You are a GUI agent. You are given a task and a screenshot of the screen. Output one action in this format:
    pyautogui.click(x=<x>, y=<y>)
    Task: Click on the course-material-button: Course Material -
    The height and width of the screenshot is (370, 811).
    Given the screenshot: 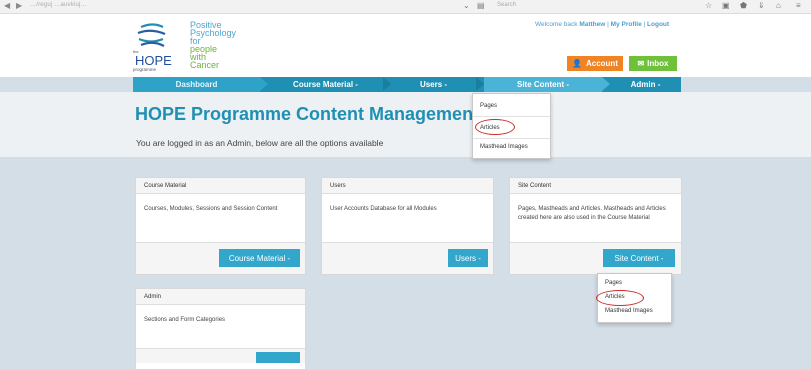 What is the action you would take?
    pyautogui.click(x=259, y=258)
    